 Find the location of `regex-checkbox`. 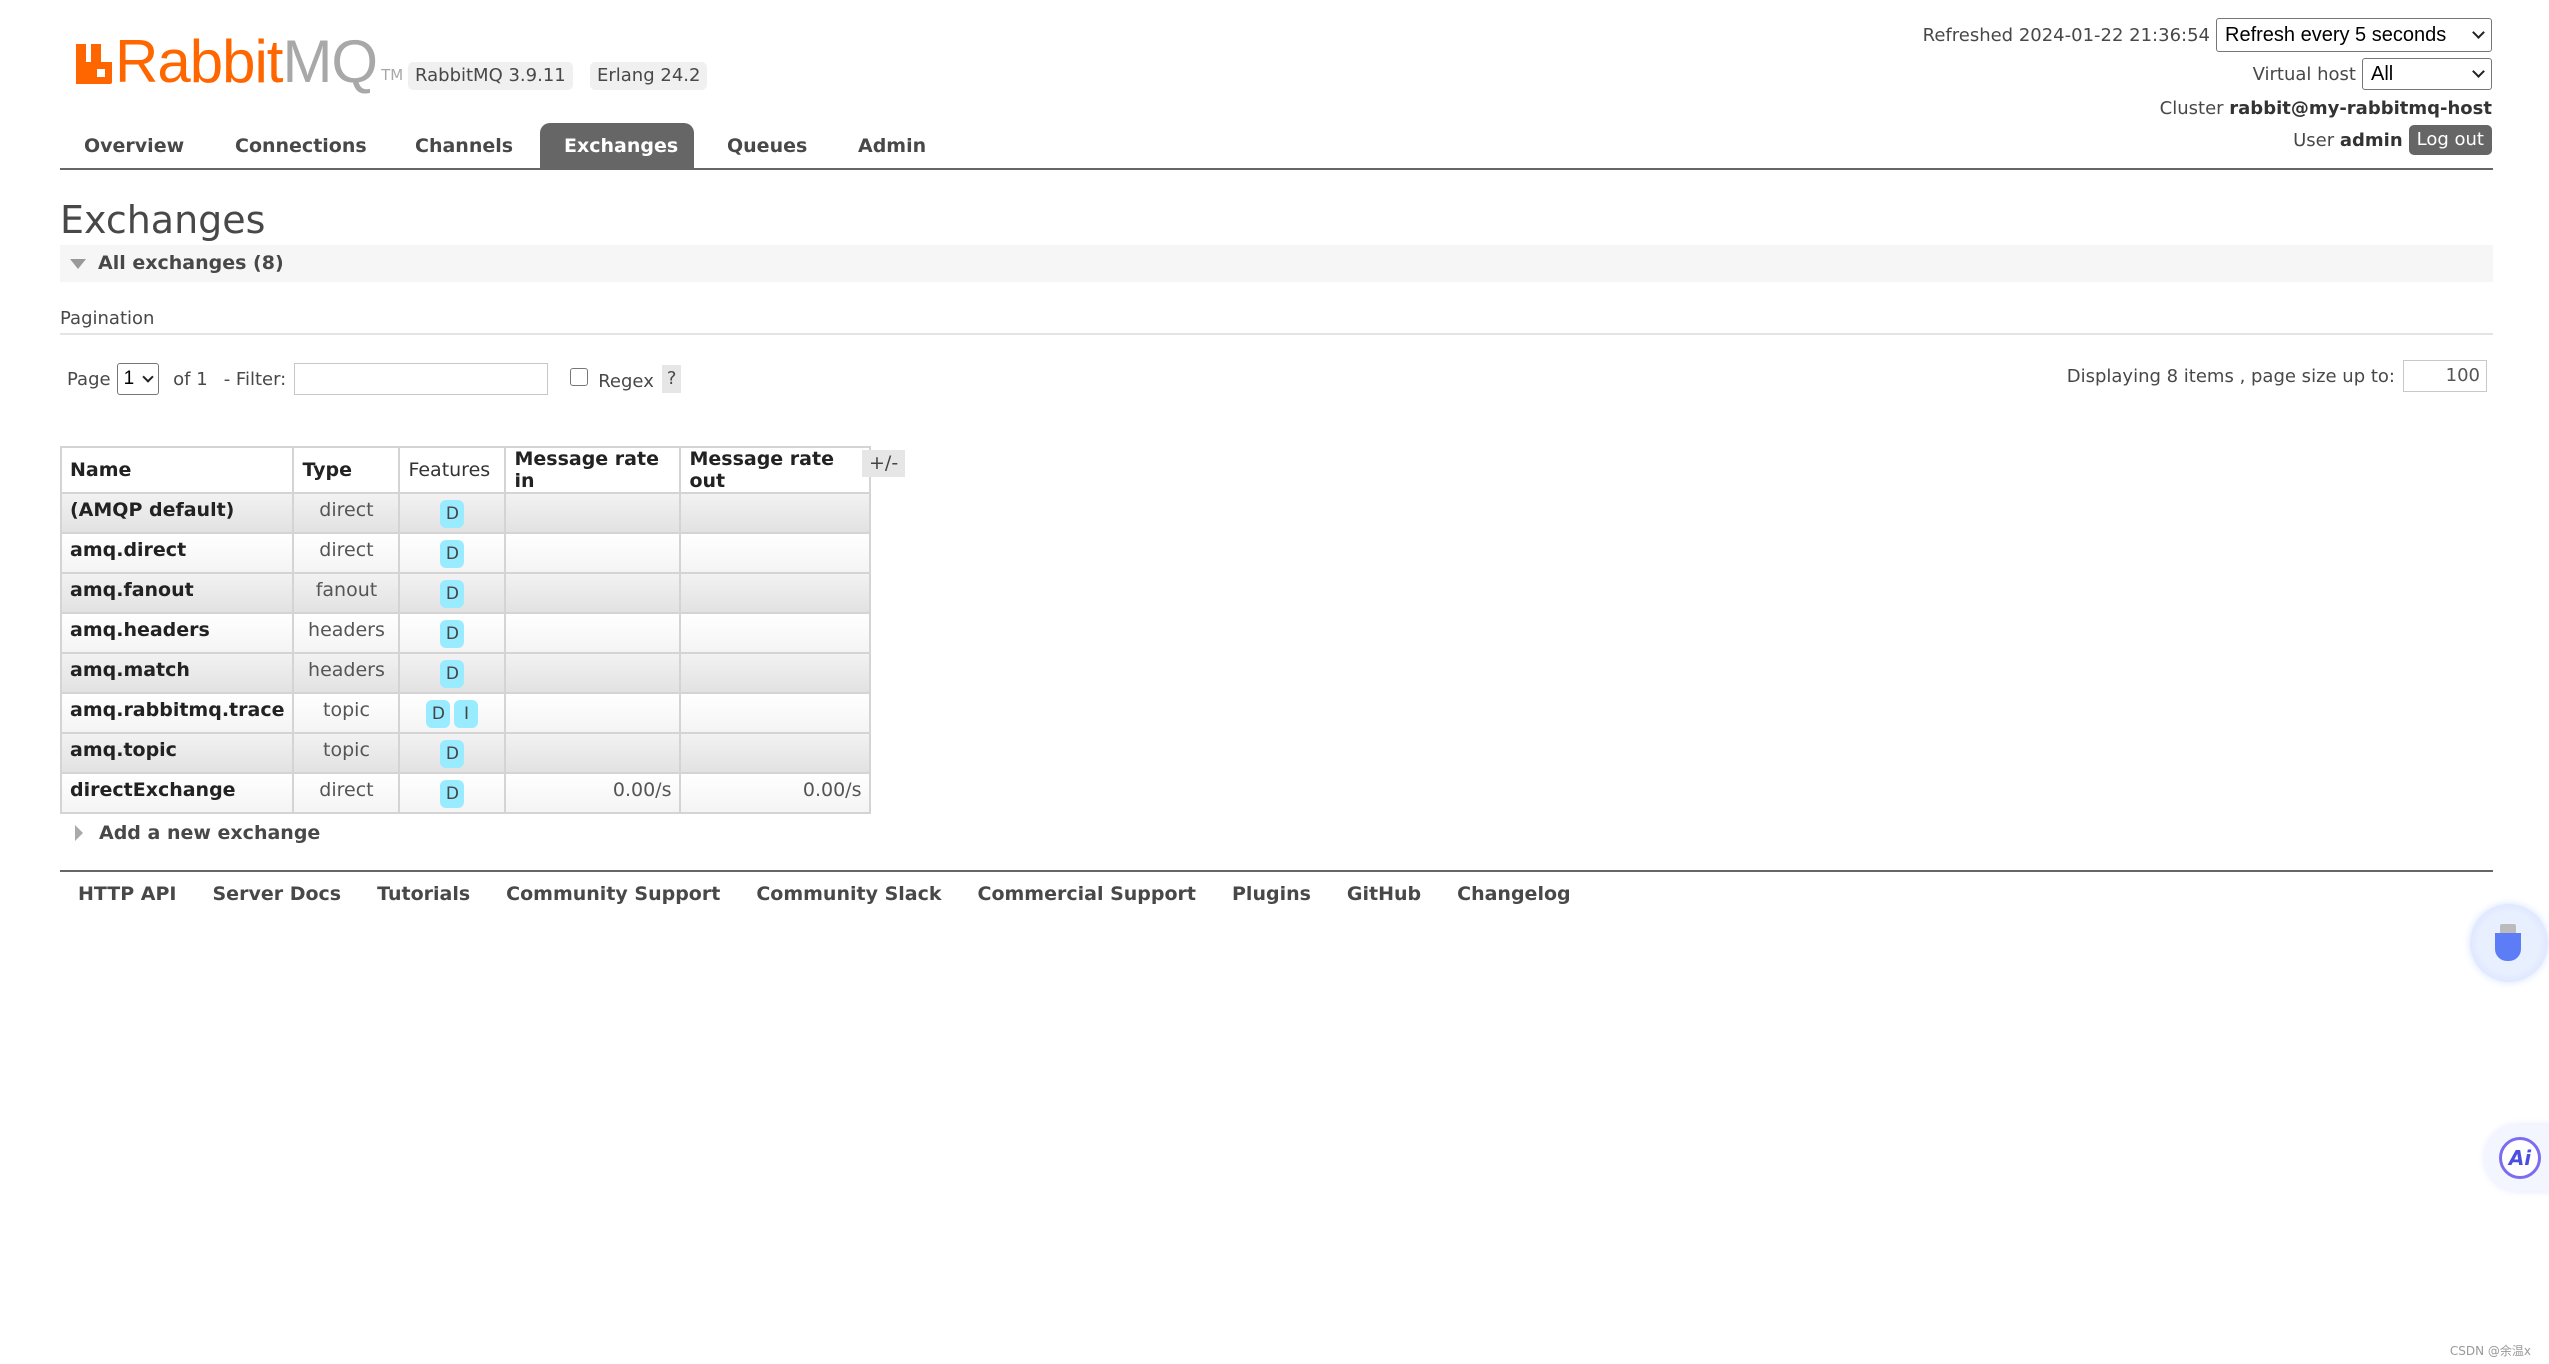

regex-checkbox is located at coordinates (579, 377).